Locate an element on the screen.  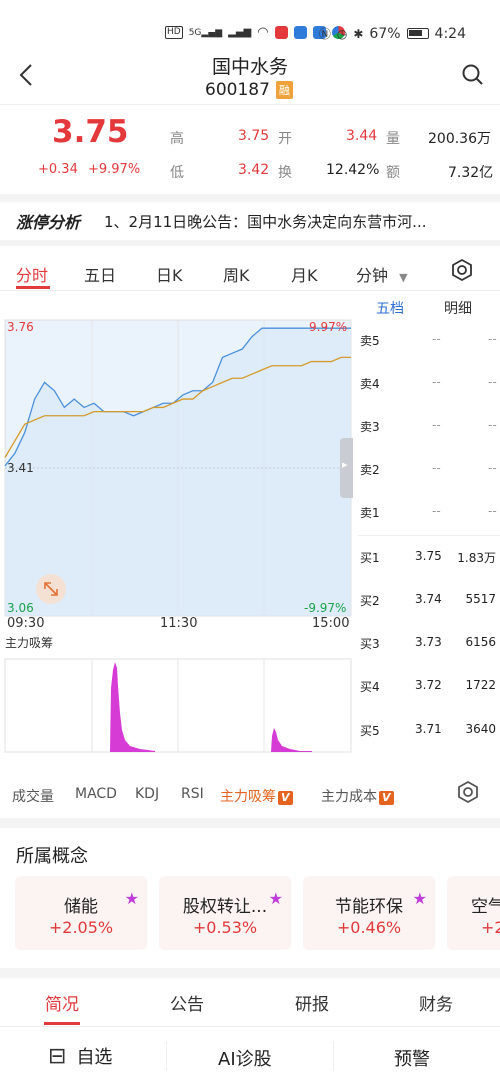
sub-chart-title: 主力吸筹 is located at coordinates (29, 643).